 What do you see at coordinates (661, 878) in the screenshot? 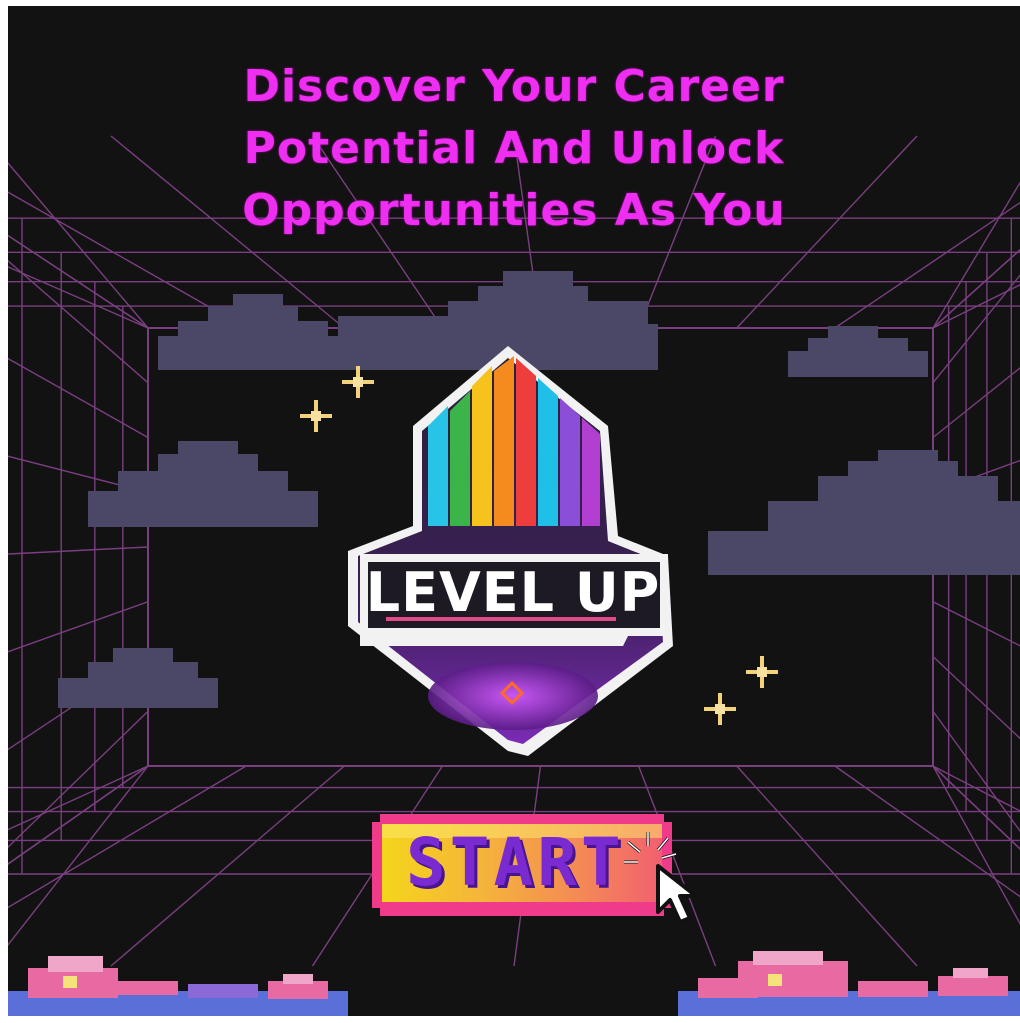
I see `pointer-arrow-icon` at bounding box center [661, 878].